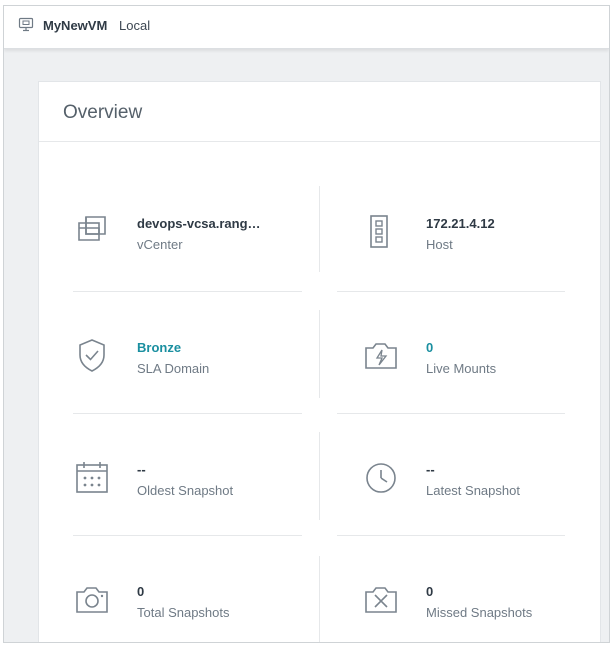 The height and width of the screenshot is (650, 615). Describe the element at coordinates (381, 478) in the screenshot. I see `clock-icon` at that location.